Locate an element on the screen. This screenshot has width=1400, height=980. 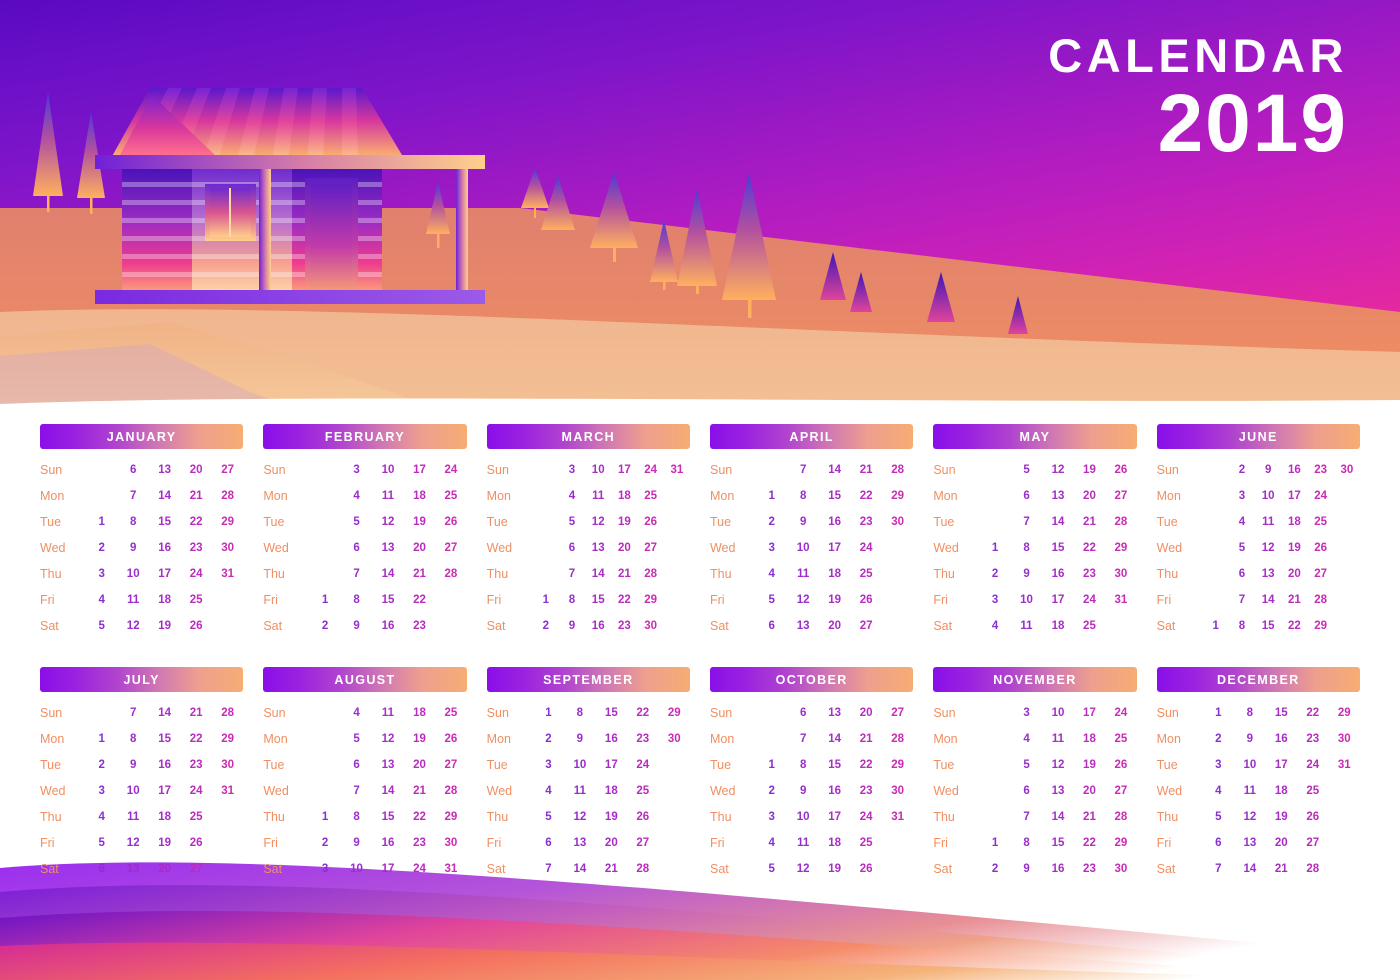
day-cell: 10 is located at coordinates (132, 791).